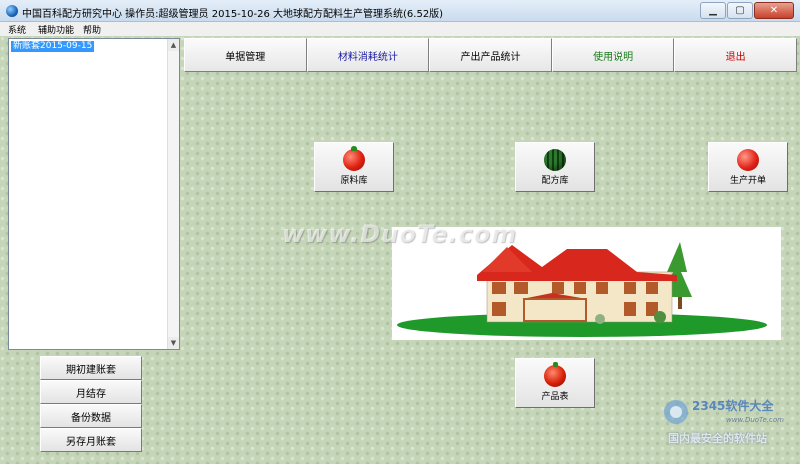  Describe the element at coordinates (755, 420) in the screenshot. I see `corner-url: www.DuoTe.com` at that location.